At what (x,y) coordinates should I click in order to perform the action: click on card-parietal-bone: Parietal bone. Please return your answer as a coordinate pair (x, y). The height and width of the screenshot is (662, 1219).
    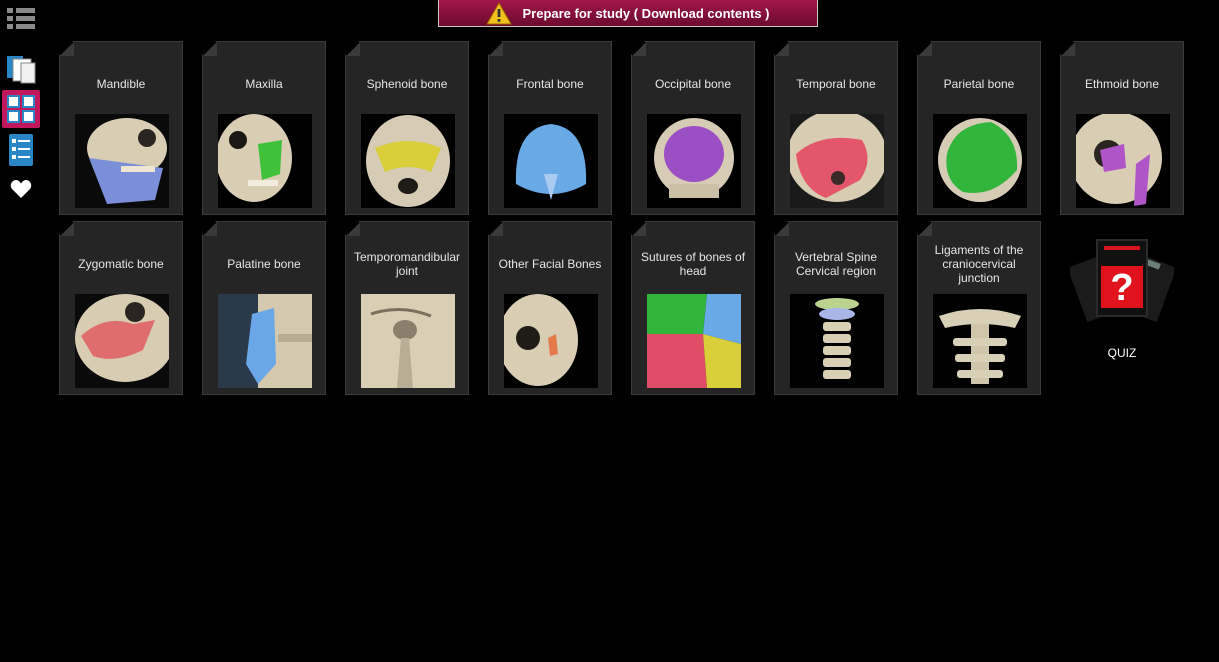
    Looking at the image, I should click on (979, 128).